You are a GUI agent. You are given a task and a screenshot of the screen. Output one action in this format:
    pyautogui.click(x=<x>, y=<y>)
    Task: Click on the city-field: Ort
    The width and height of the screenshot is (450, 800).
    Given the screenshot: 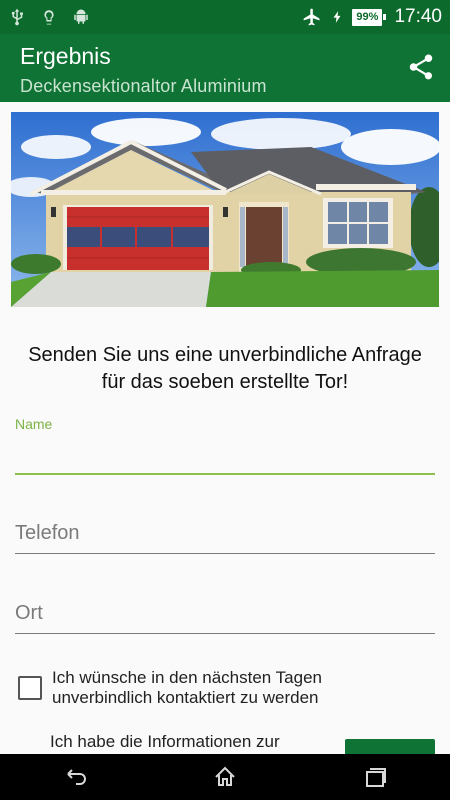 What is the action you would take?
    pyautogui.click(x=225, y=619)
    